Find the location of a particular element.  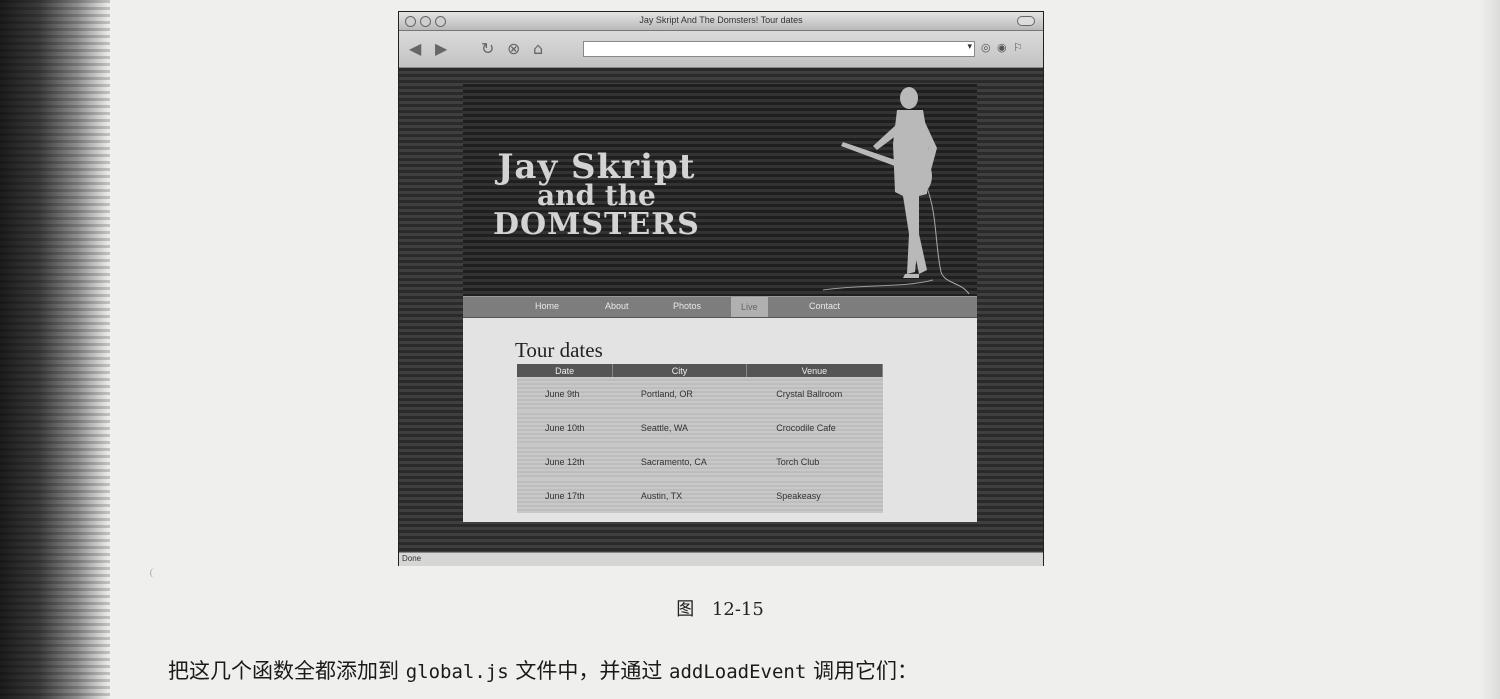

home-icon: ⌂ is located at coordinates (538, 48).